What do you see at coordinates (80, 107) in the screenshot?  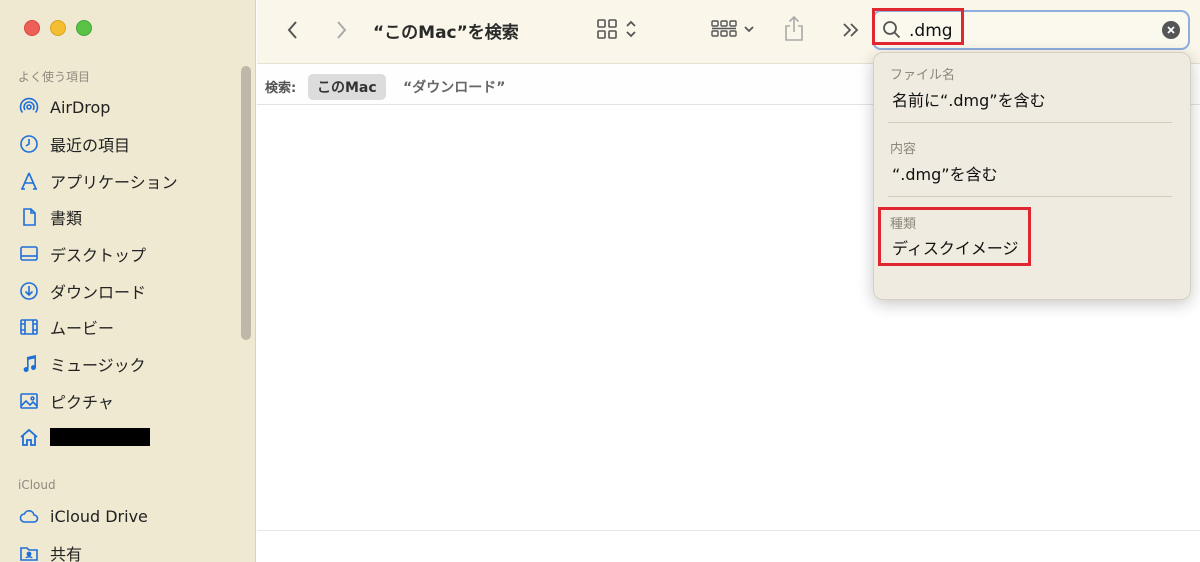 I see `sidebar-item-label: AirDrop` at bounding box center [80, 107].